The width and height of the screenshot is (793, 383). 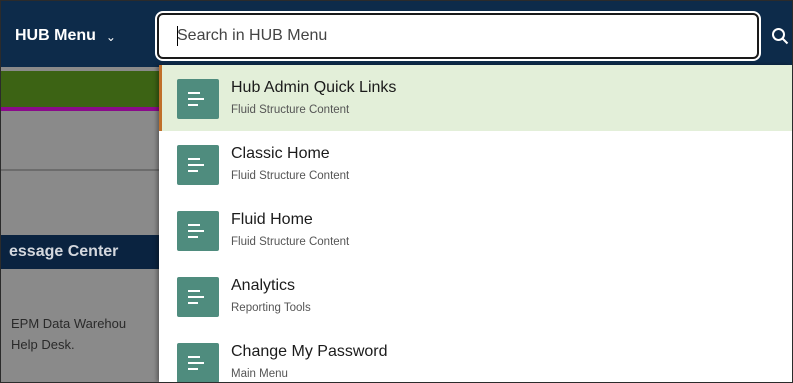 I want to click on text-cursor, so click(x=177, y=36).